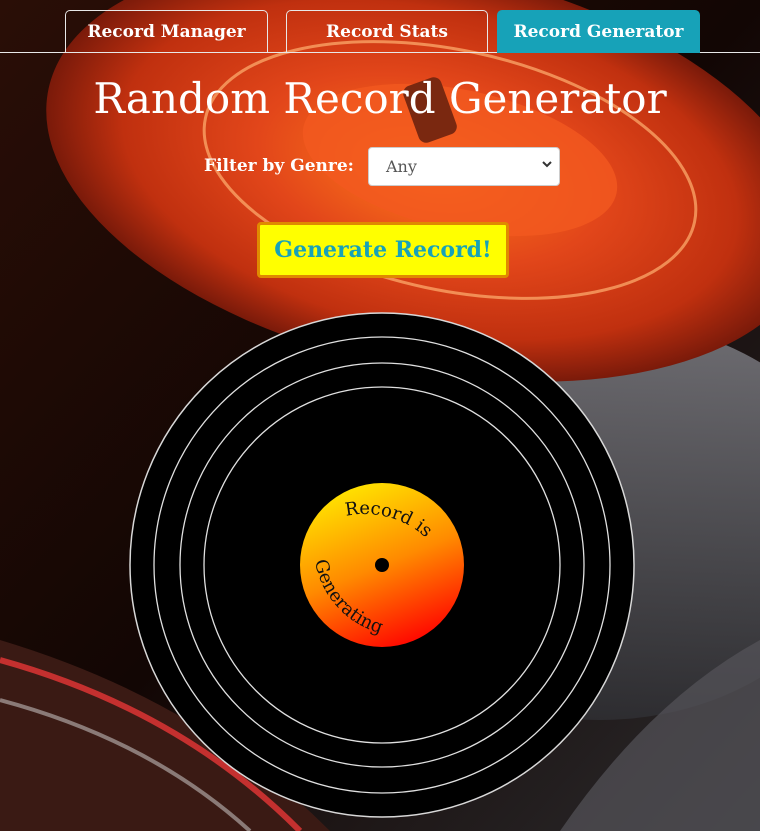 The width and height of the screenshot is (760, 831). Describe the element at coordinates (464, 166) in the screenshot. I see `genre-select: Any` at that location.